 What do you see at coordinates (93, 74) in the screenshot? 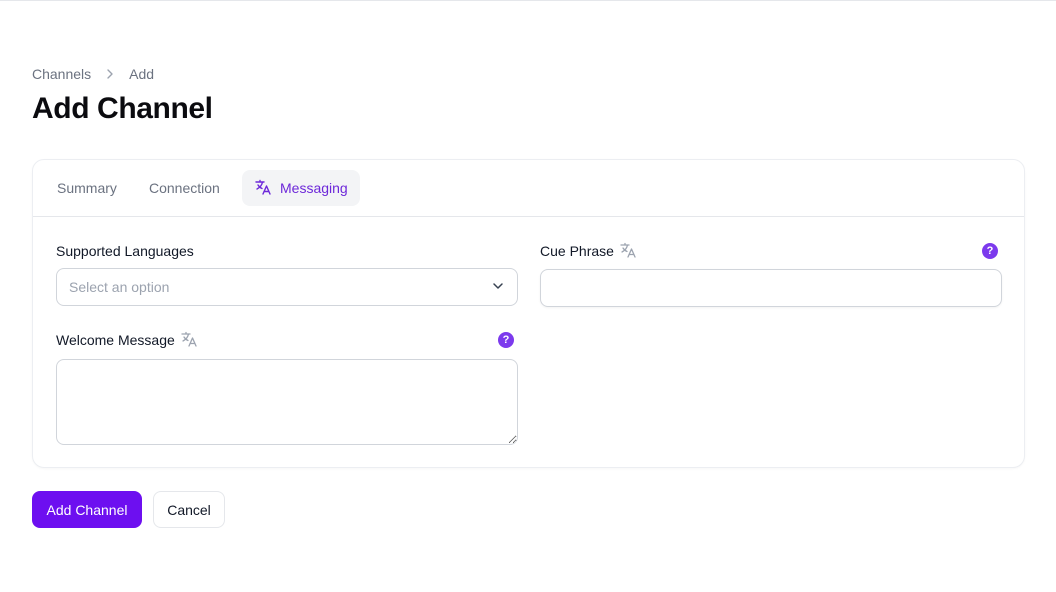
I see `breadcrumb: Channels Add` at bounding box center [93, 74].